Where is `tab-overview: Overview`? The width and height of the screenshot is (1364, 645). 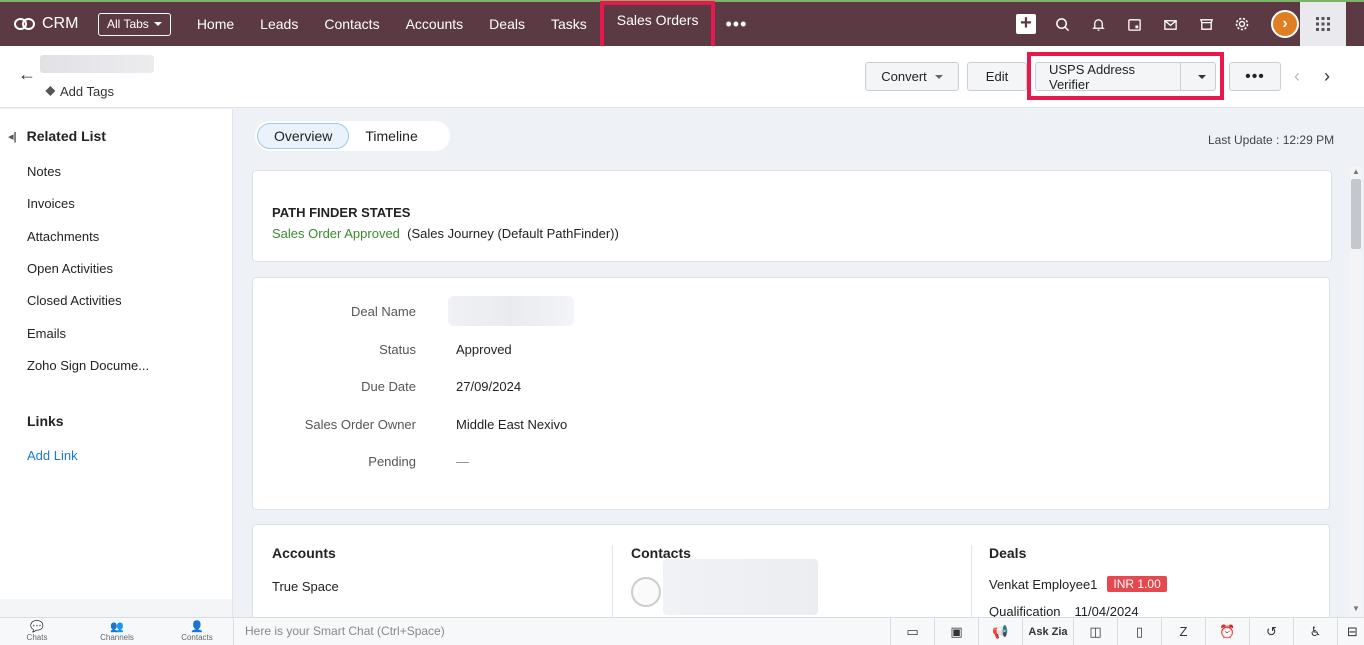 tab-overview: Overview is located at coordinates (303, 136).